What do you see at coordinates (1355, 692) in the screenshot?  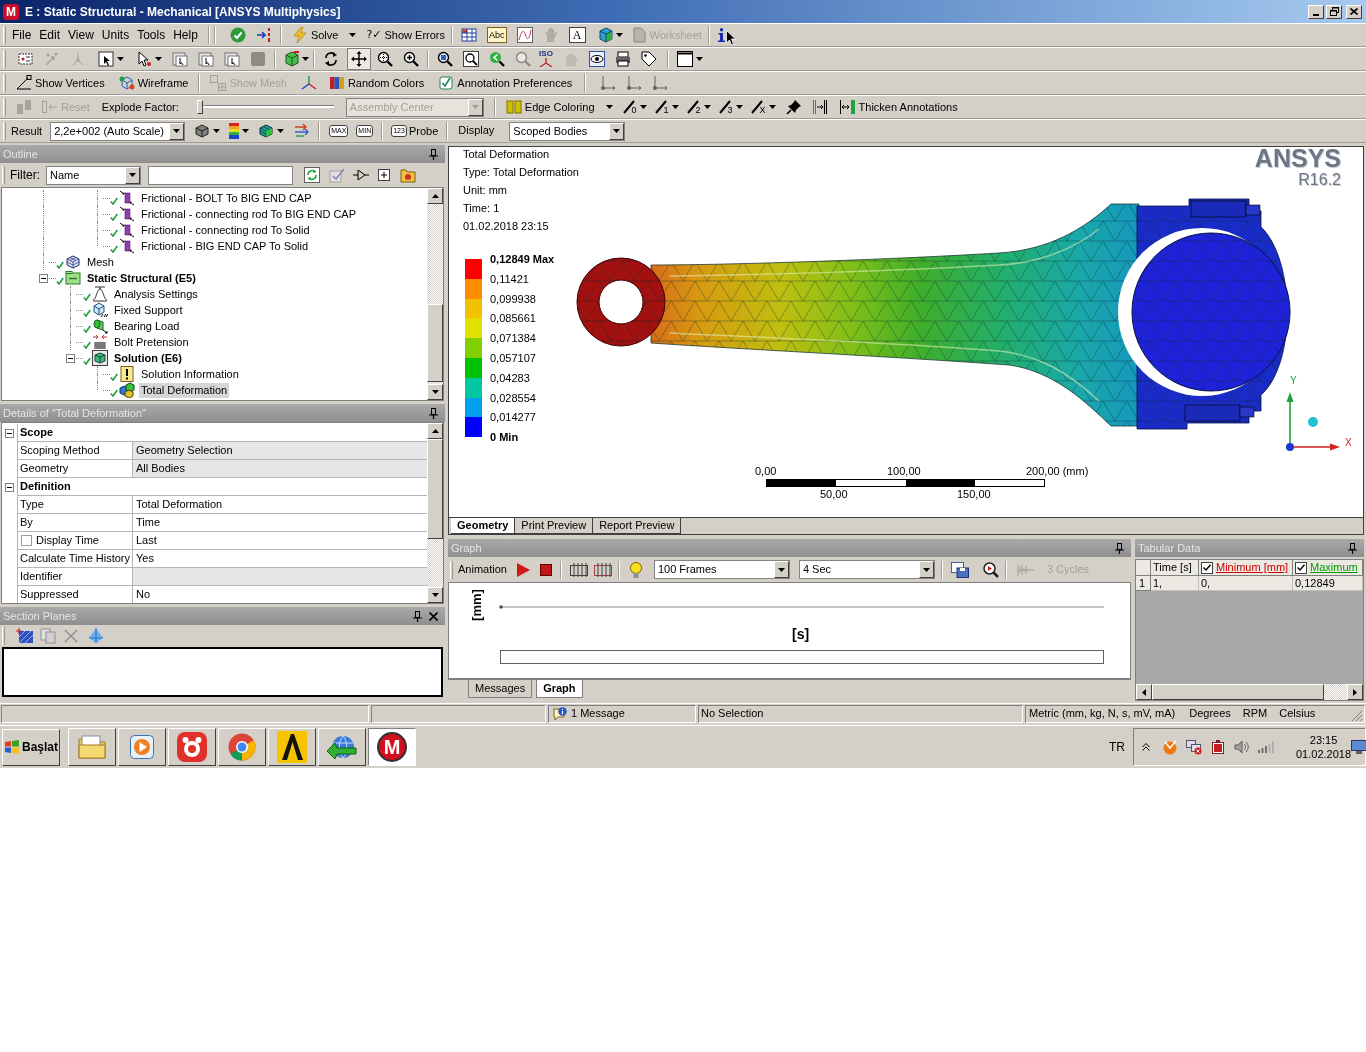 I see `scroll-right-button` at bounding box center [1355, 692].